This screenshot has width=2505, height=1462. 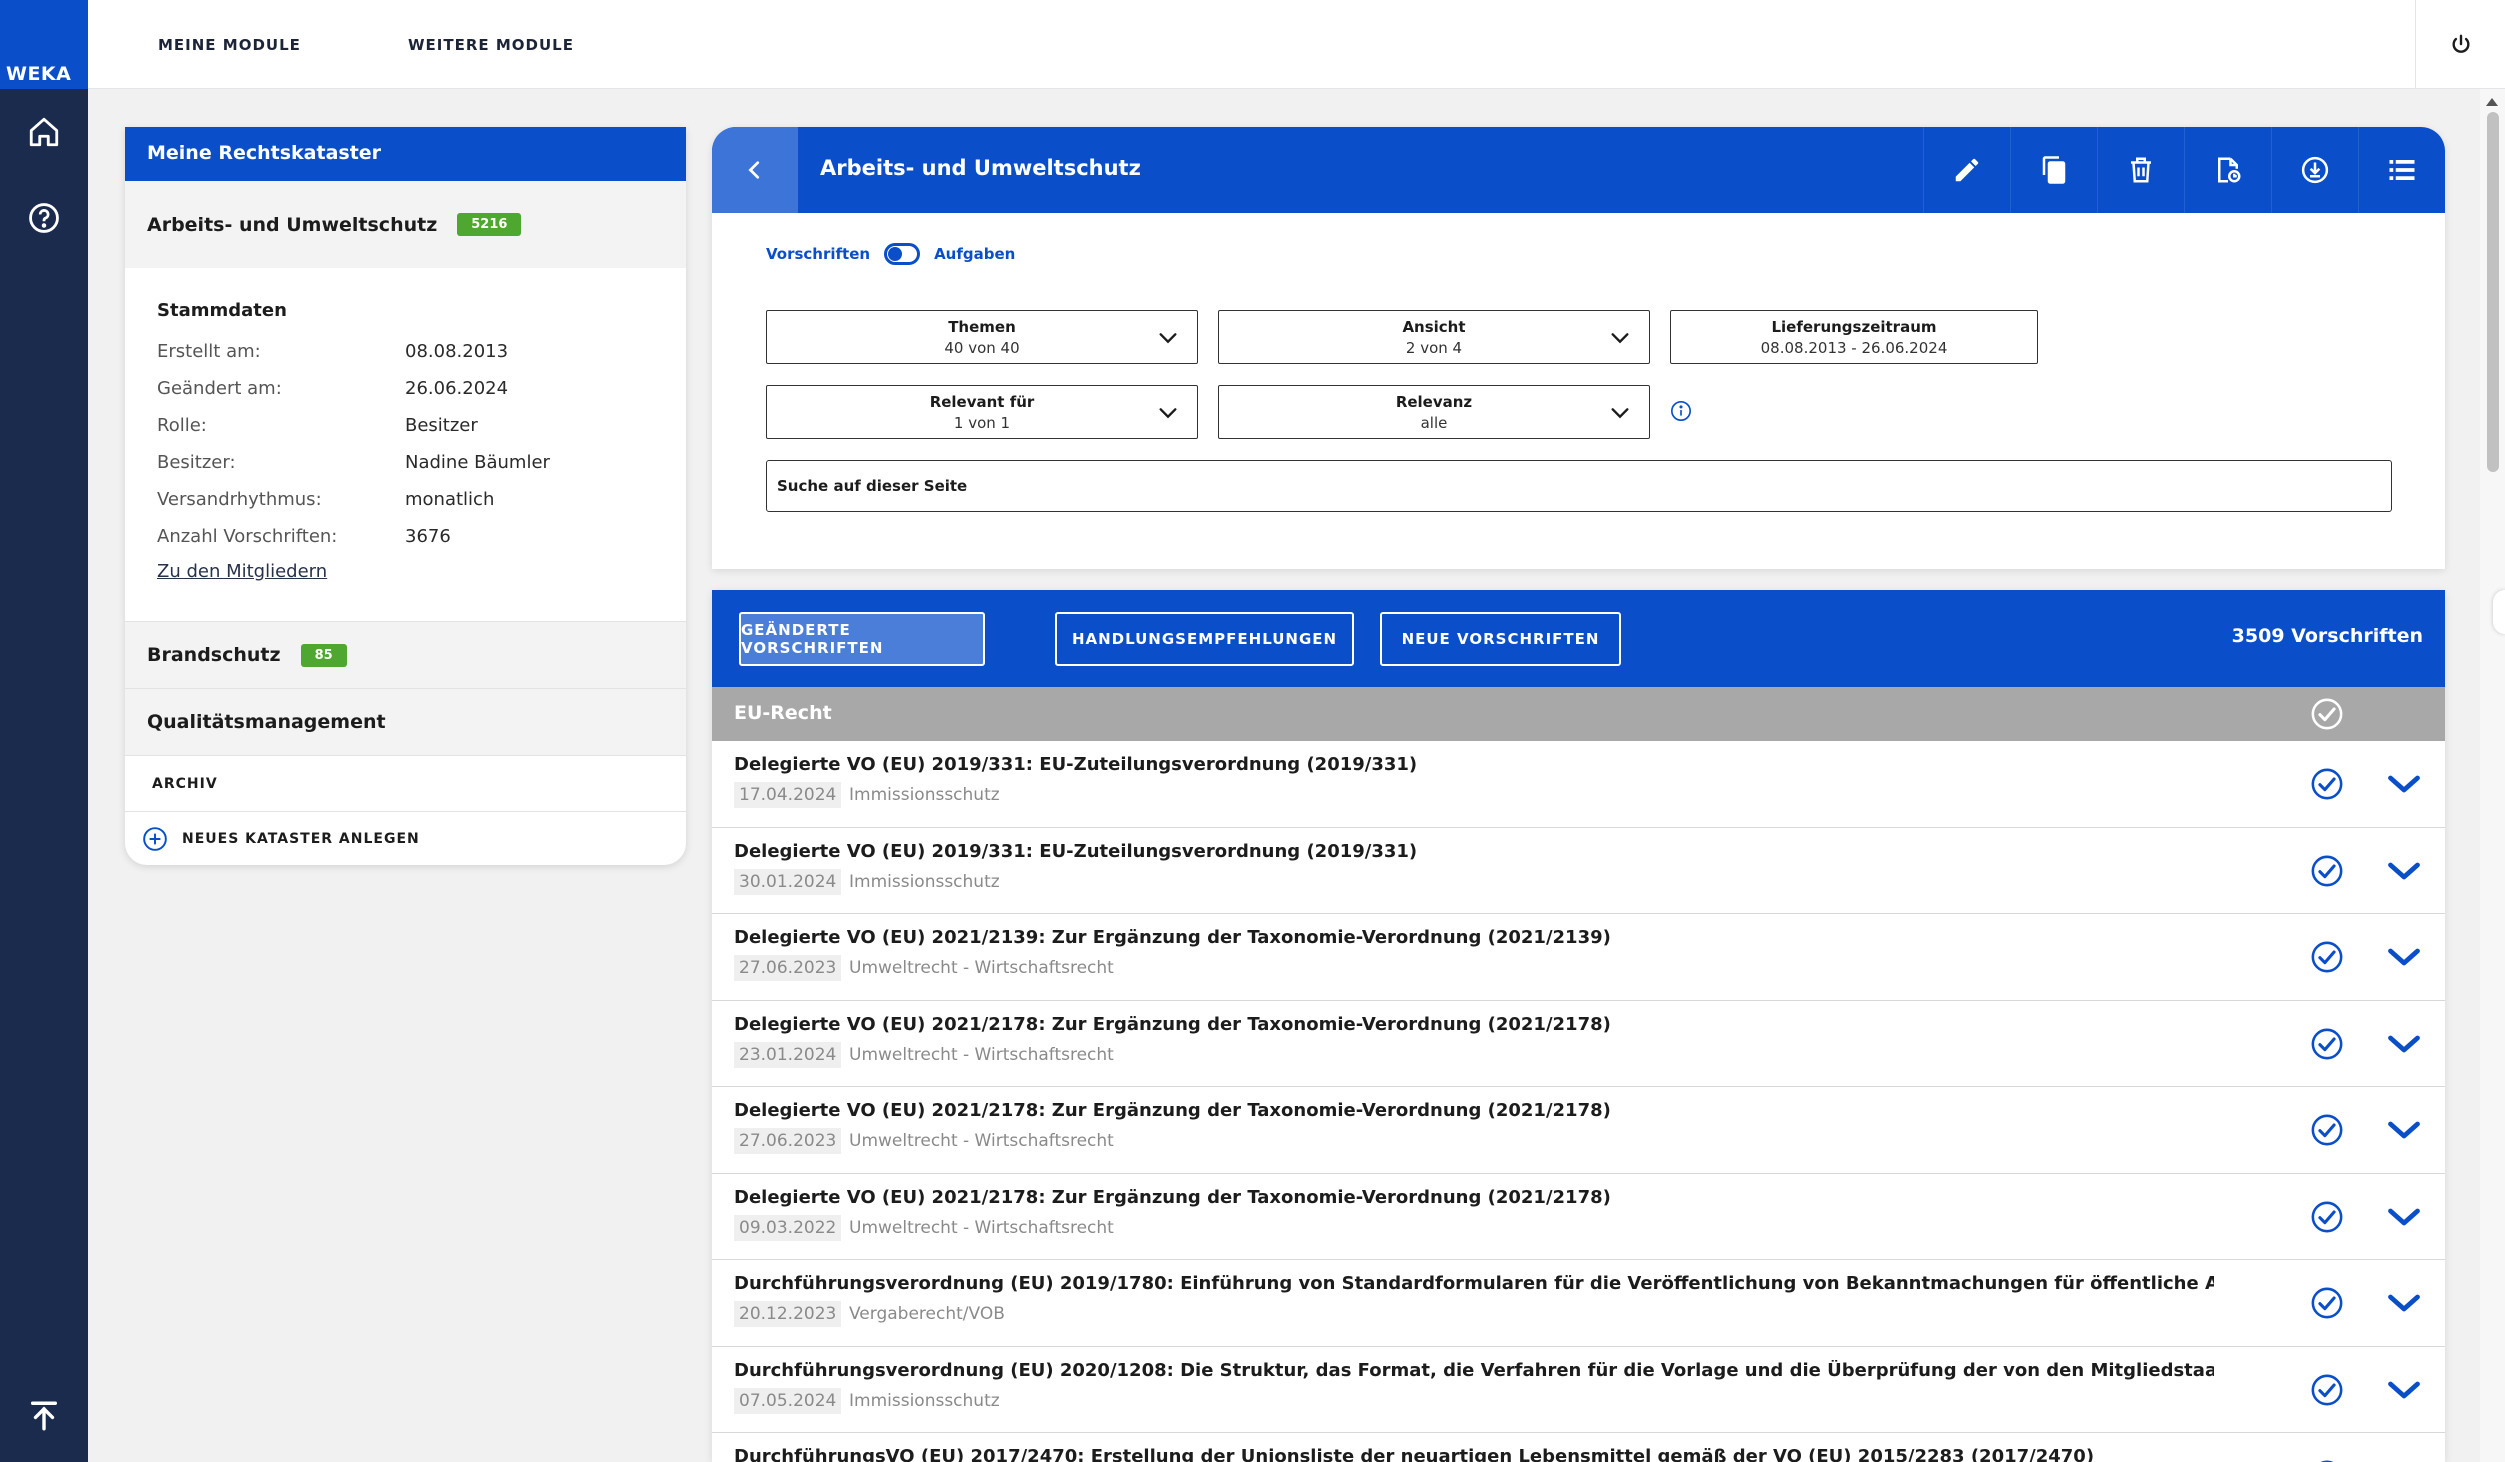 What do you see at coordinates (266, 722) in the screenshot?
I see `kataster-name: Qualitätsmanagement` at bounding box center [266, 722].